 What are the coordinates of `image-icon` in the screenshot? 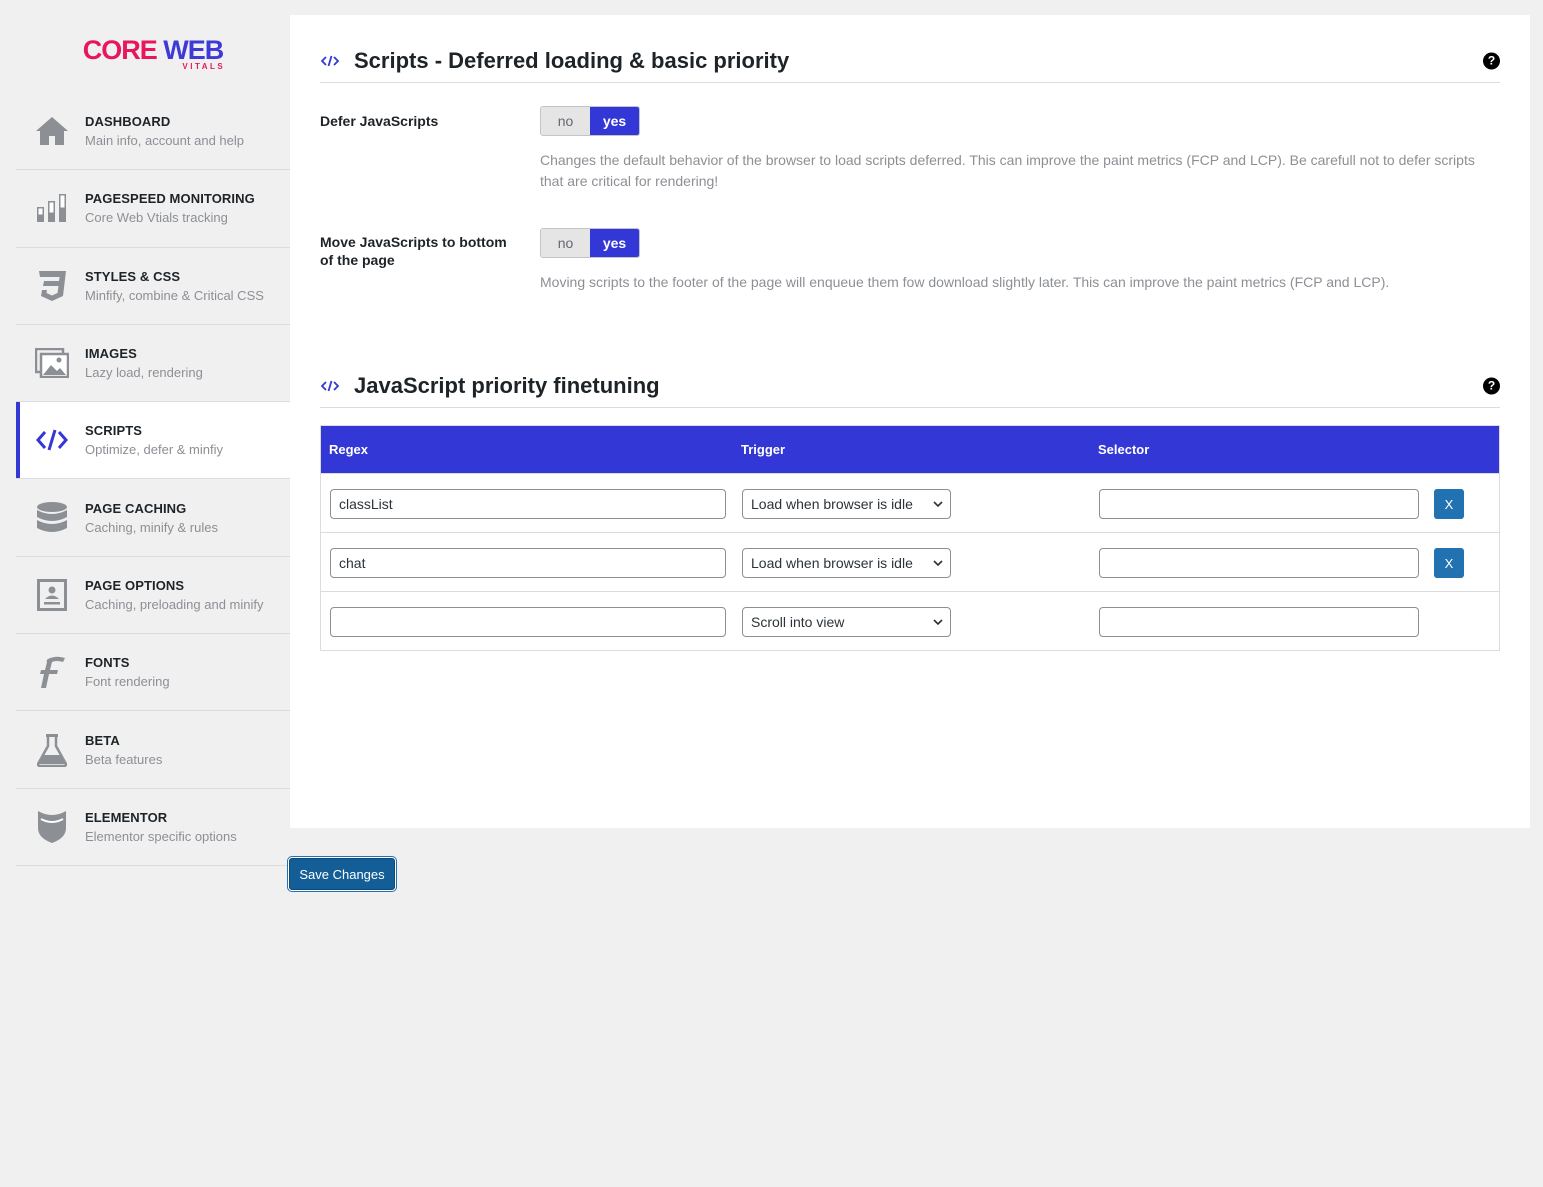 It's located at (52, 363).